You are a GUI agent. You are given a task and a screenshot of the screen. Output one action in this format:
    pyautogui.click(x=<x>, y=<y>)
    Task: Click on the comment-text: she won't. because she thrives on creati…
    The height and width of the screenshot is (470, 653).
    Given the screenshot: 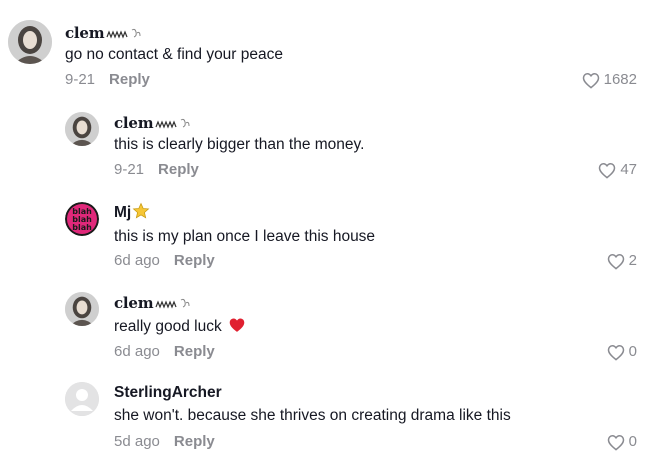 What is the action you would take?
    pyautogui.click(x=312, y=415)
    